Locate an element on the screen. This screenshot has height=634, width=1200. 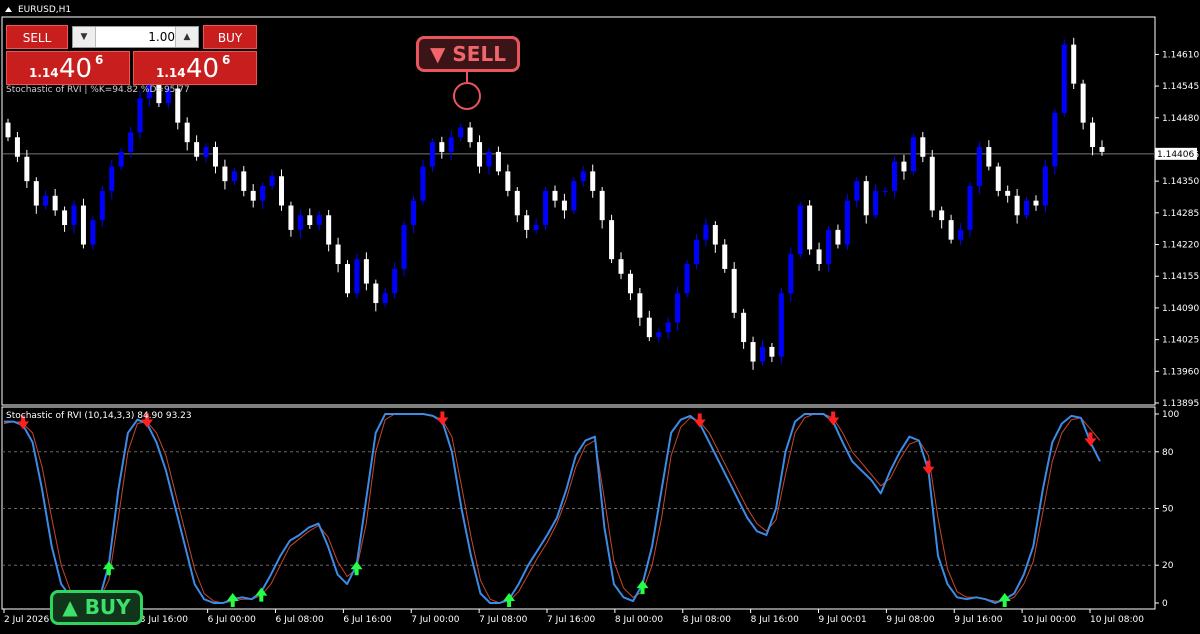
time-tick-label: 6 Jul 00:00 is located at coordinates (232, 620).